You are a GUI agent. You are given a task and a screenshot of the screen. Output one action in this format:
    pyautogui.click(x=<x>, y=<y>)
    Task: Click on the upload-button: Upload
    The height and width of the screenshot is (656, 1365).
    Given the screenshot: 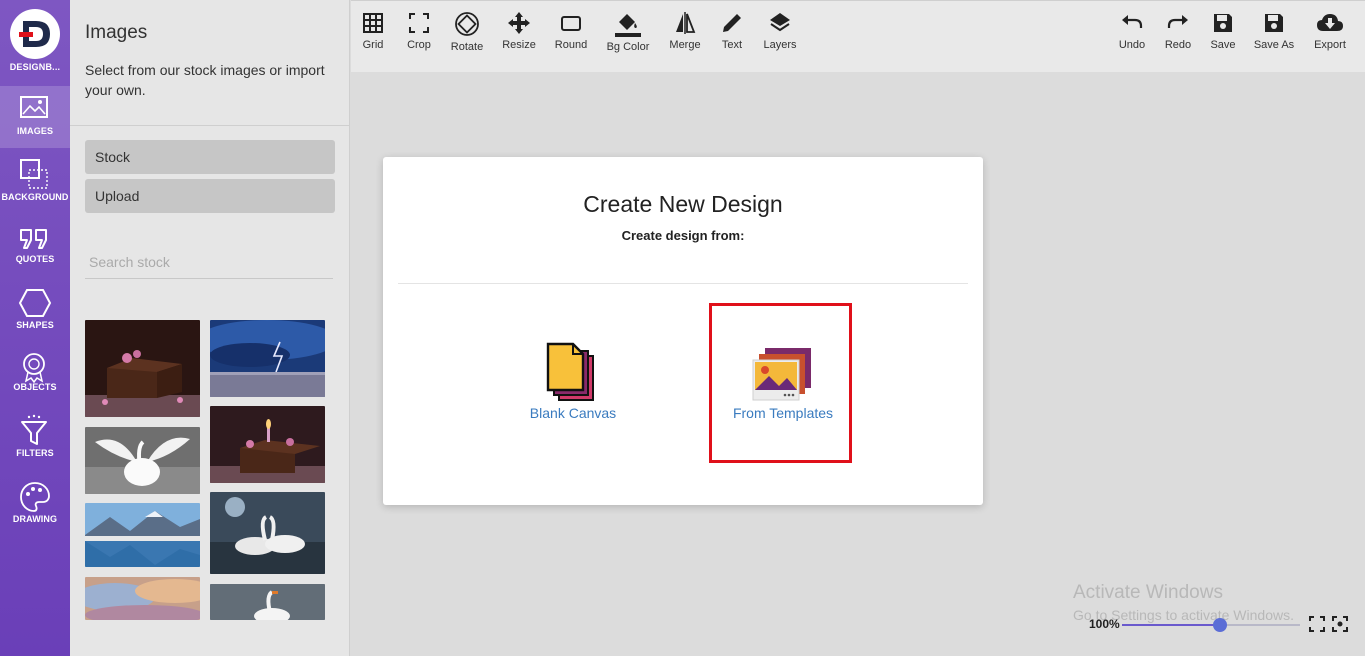 What is the action you would take?
    pyautogui.click(x=210, y=196)
    